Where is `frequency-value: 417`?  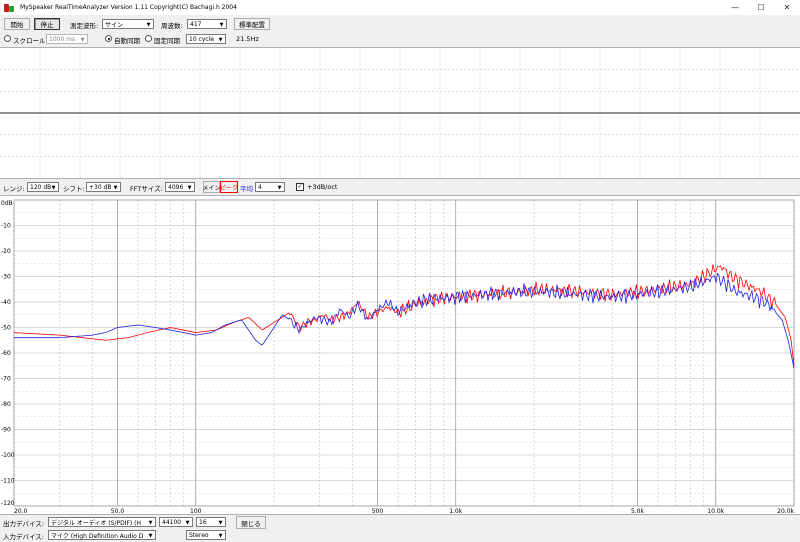
frequency-value: 417 is located at coordinates (196, 24).